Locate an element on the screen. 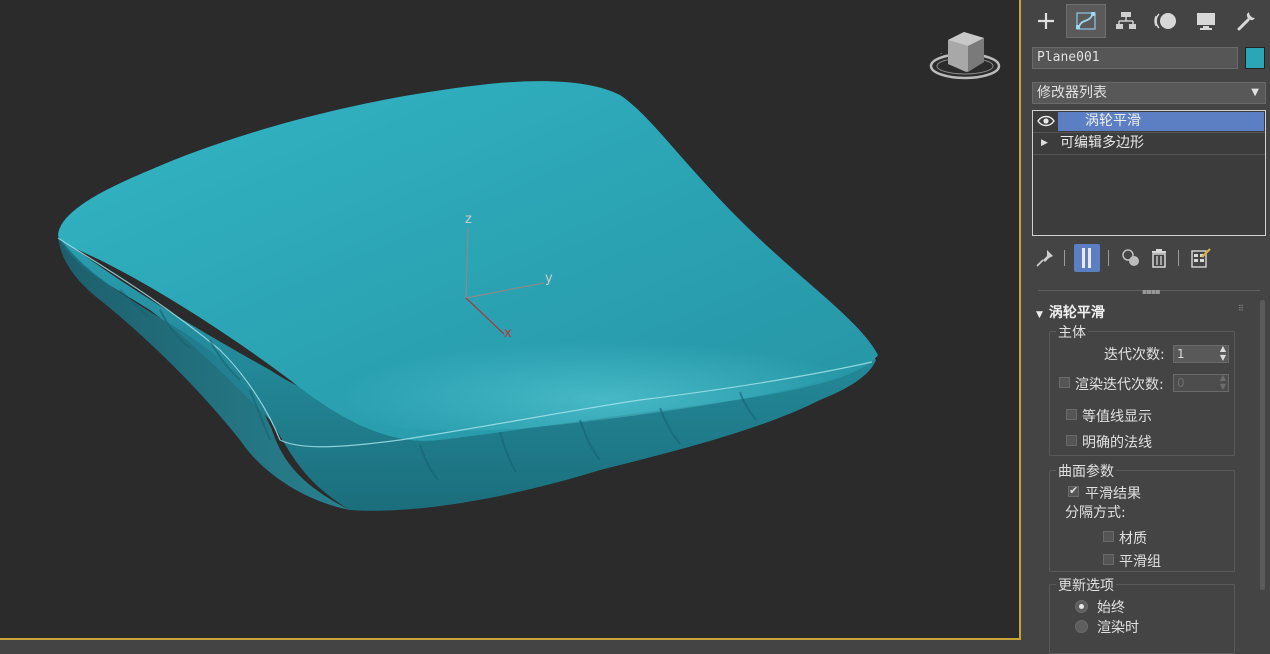 This screenshot has width=1270, height=654. remove-modifier-button is located at coordinates (1159, 258).